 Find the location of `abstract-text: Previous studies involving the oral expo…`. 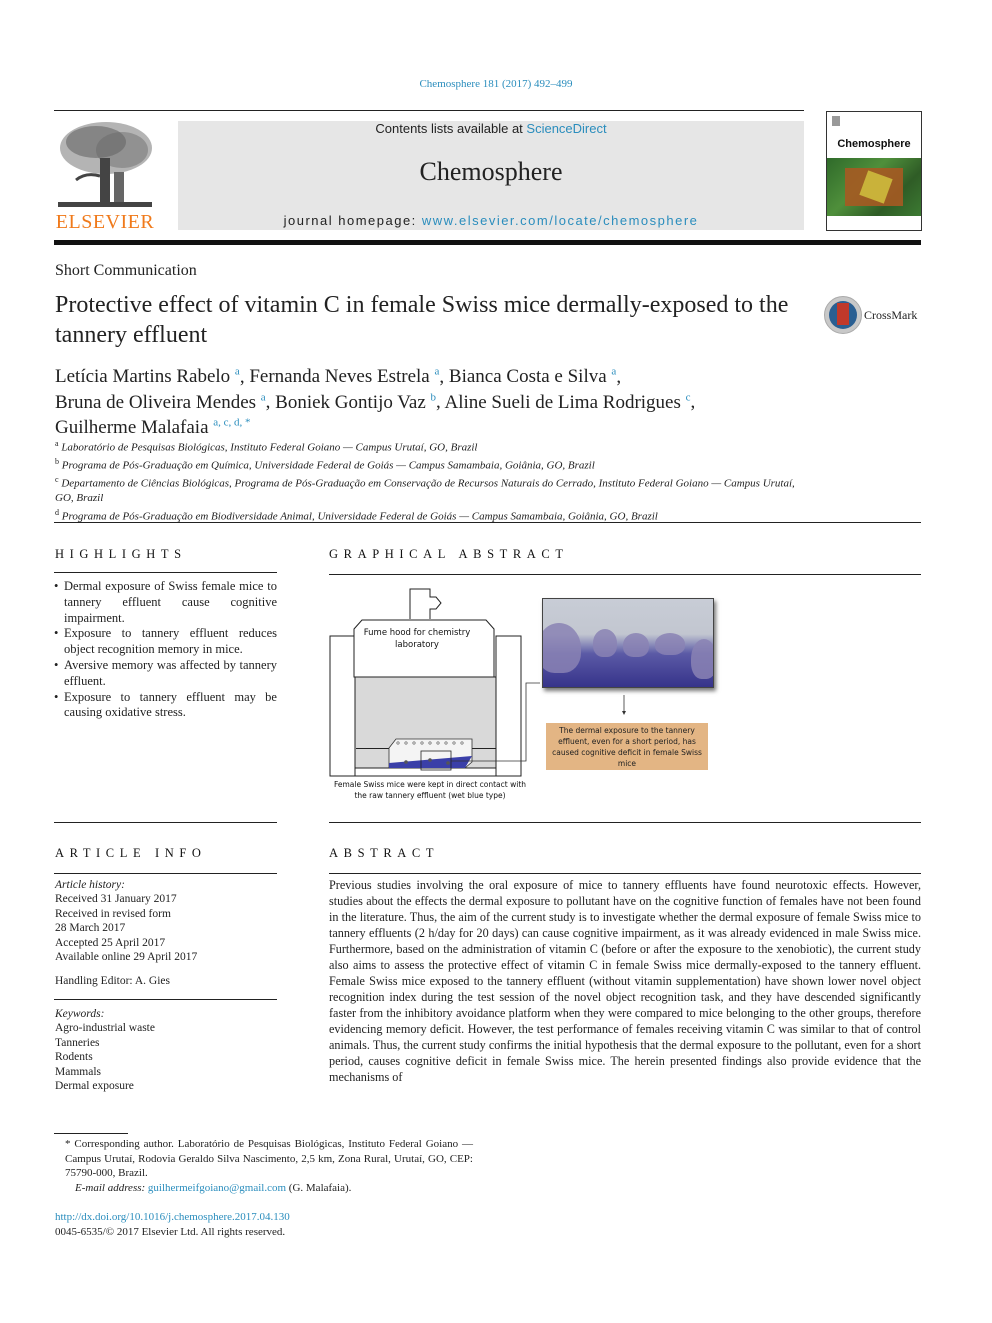

abstract-text: Previous studies involving the oral expo… is located at coordinates (625, 981).